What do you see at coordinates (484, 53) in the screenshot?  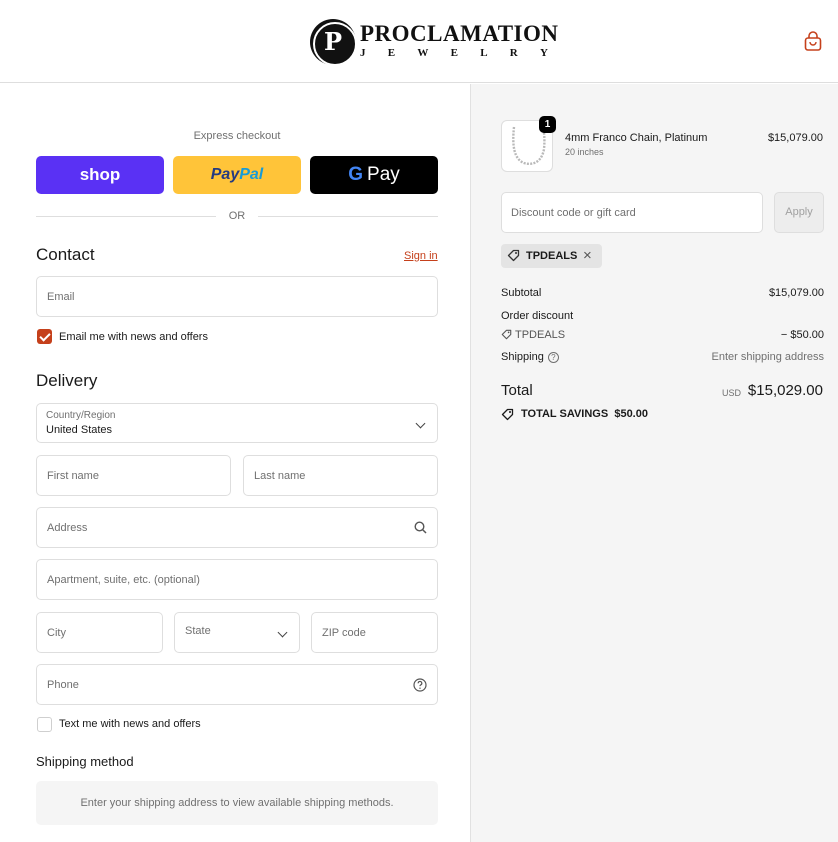 I see `brand-subtitle-letter: L` at bounding box center [484, 53].